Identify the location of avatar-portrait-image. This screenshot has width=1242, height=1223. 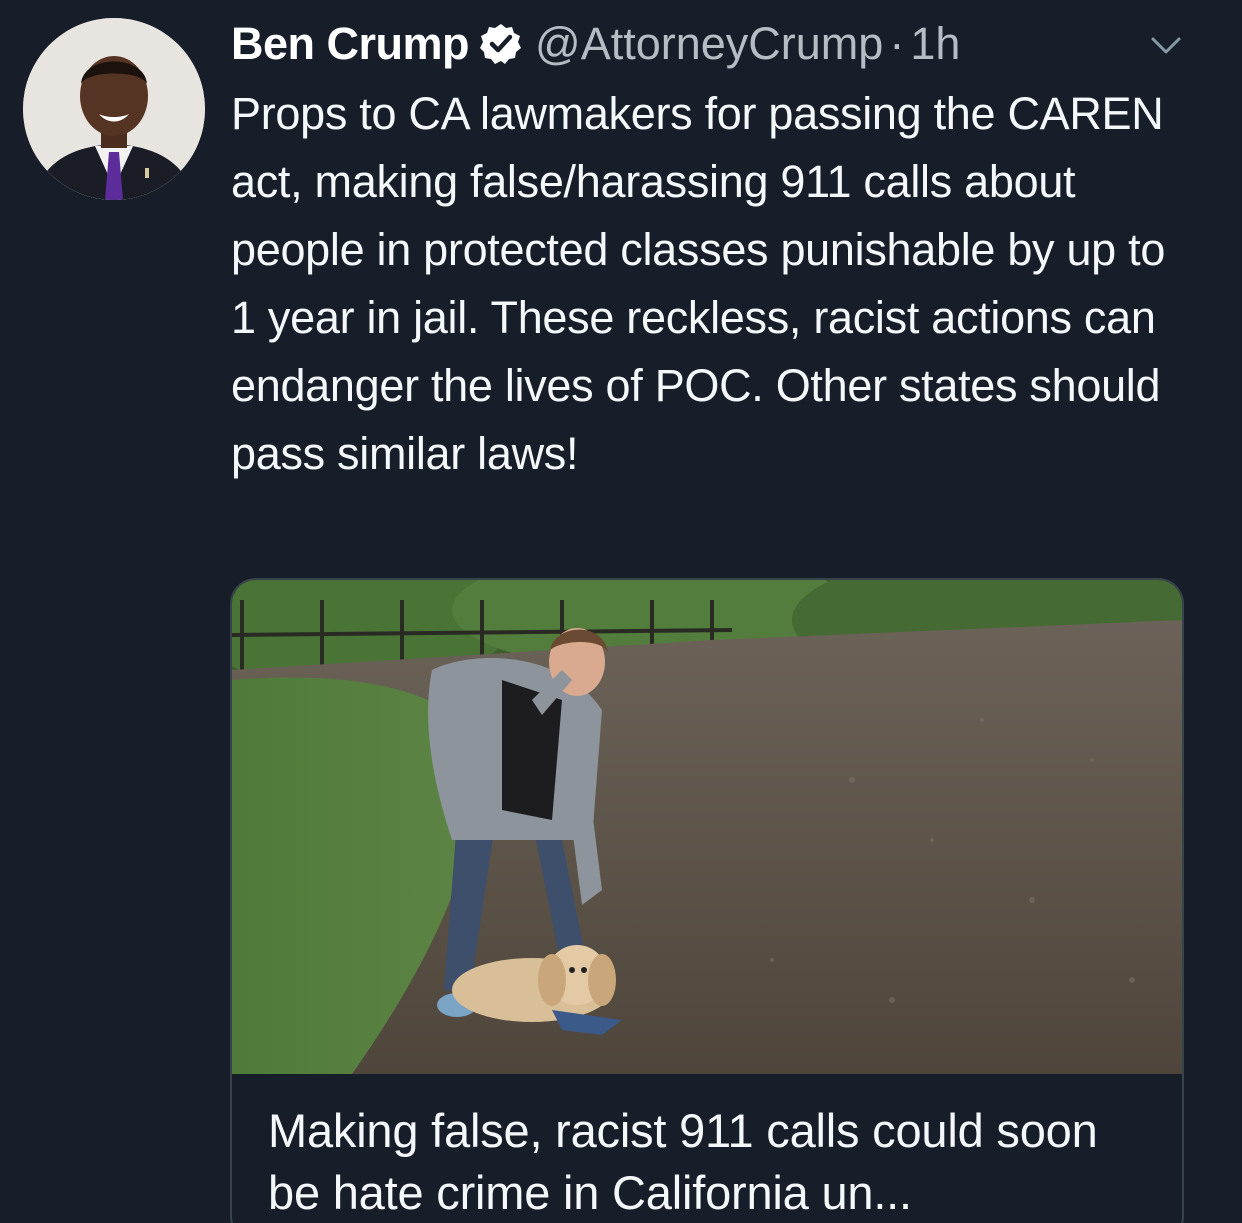
(114, 109).